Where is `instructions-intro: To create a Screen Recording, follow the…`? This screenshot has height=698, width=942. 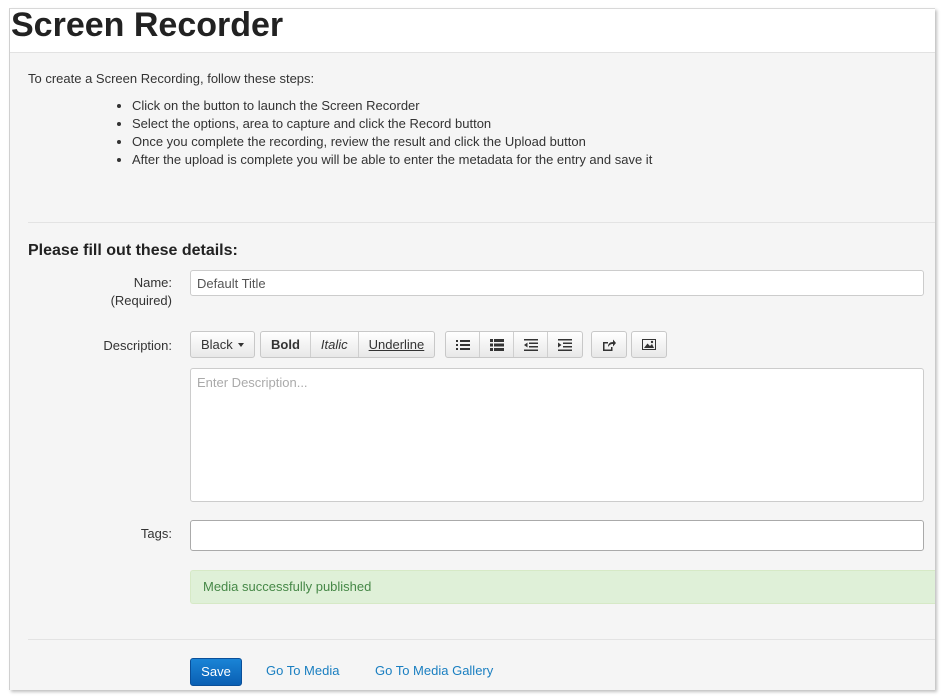 instructions-intro: To create a Screen Recording, follow the… is located at coordinates (171, 78).